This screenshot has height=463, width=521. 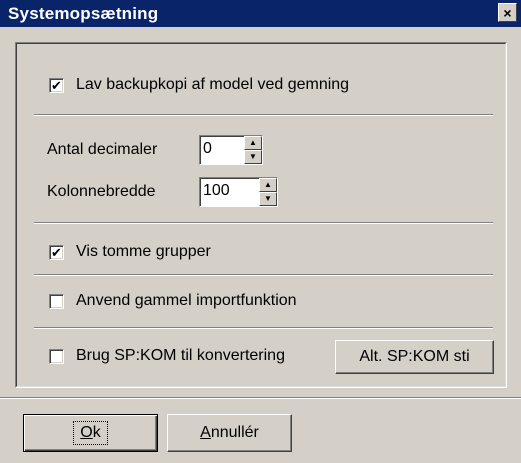 I want to click on spkom-checkbox, so click(x=56, y=356).